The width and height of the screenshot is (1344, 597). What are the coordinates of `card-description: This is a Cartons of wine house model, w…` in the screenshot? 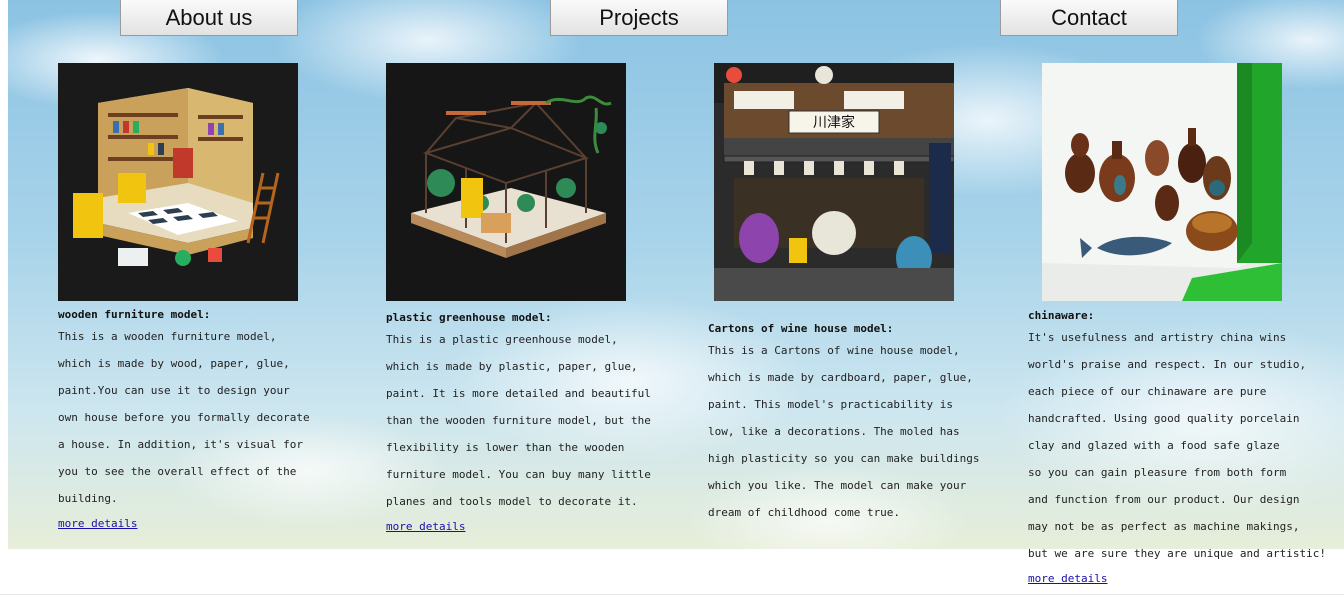 It's located at (858, 431).